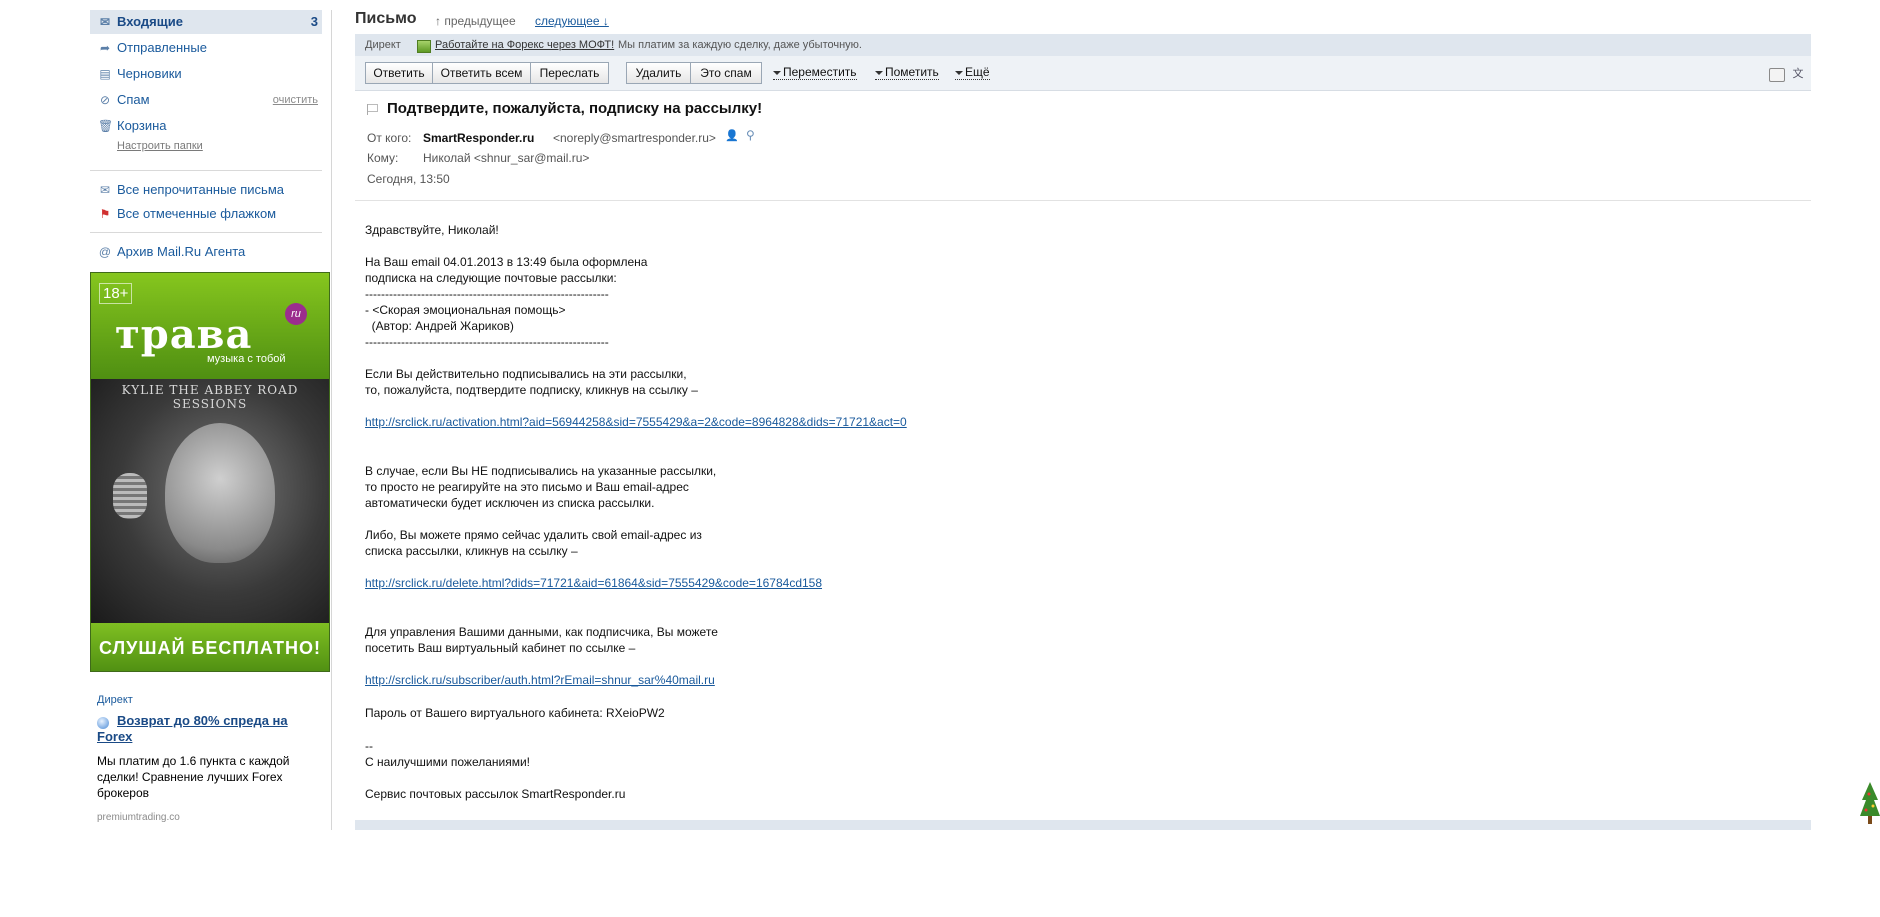  I want to click on more-dropdown: Ещё, so click(972, 72).